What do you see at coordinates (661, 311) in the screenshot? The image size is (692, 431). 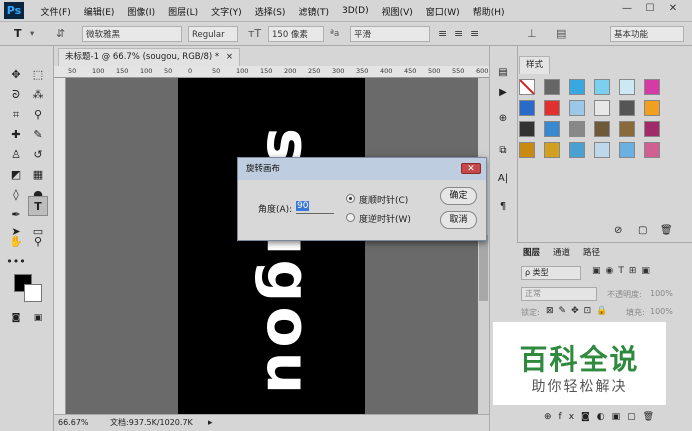 I see `fill-value: 100%` at bounding box center [661, 311].